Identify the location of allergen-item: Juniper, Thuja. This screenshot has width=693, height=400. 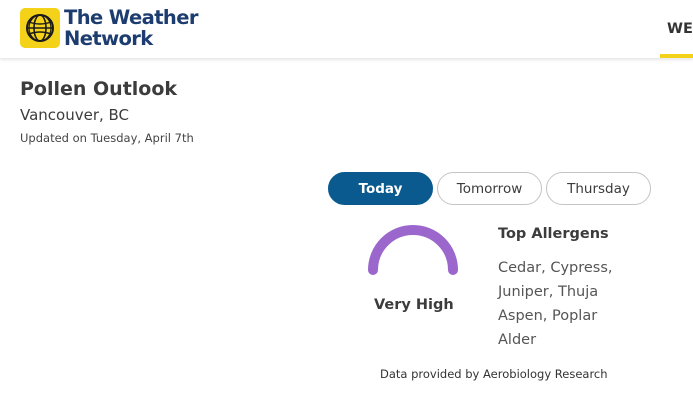
(548, 292).